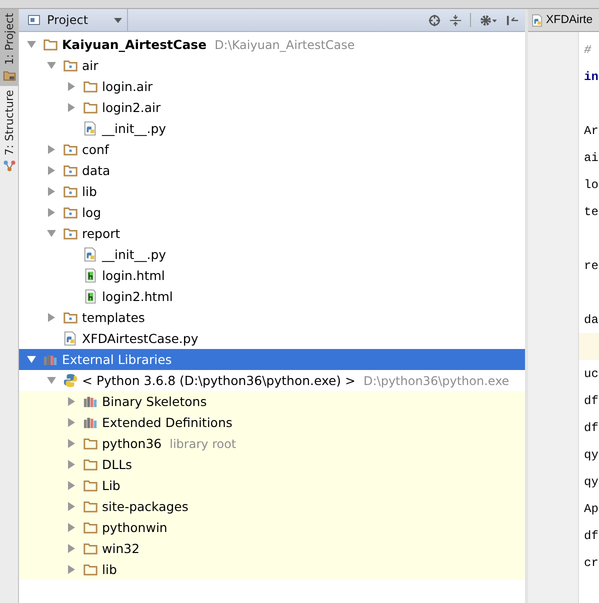 The image size is (599, 603). What do you see at coordinates (591, 131) in the screenshot?
I see `code-line: Ar` at bounding box center [591, 131].